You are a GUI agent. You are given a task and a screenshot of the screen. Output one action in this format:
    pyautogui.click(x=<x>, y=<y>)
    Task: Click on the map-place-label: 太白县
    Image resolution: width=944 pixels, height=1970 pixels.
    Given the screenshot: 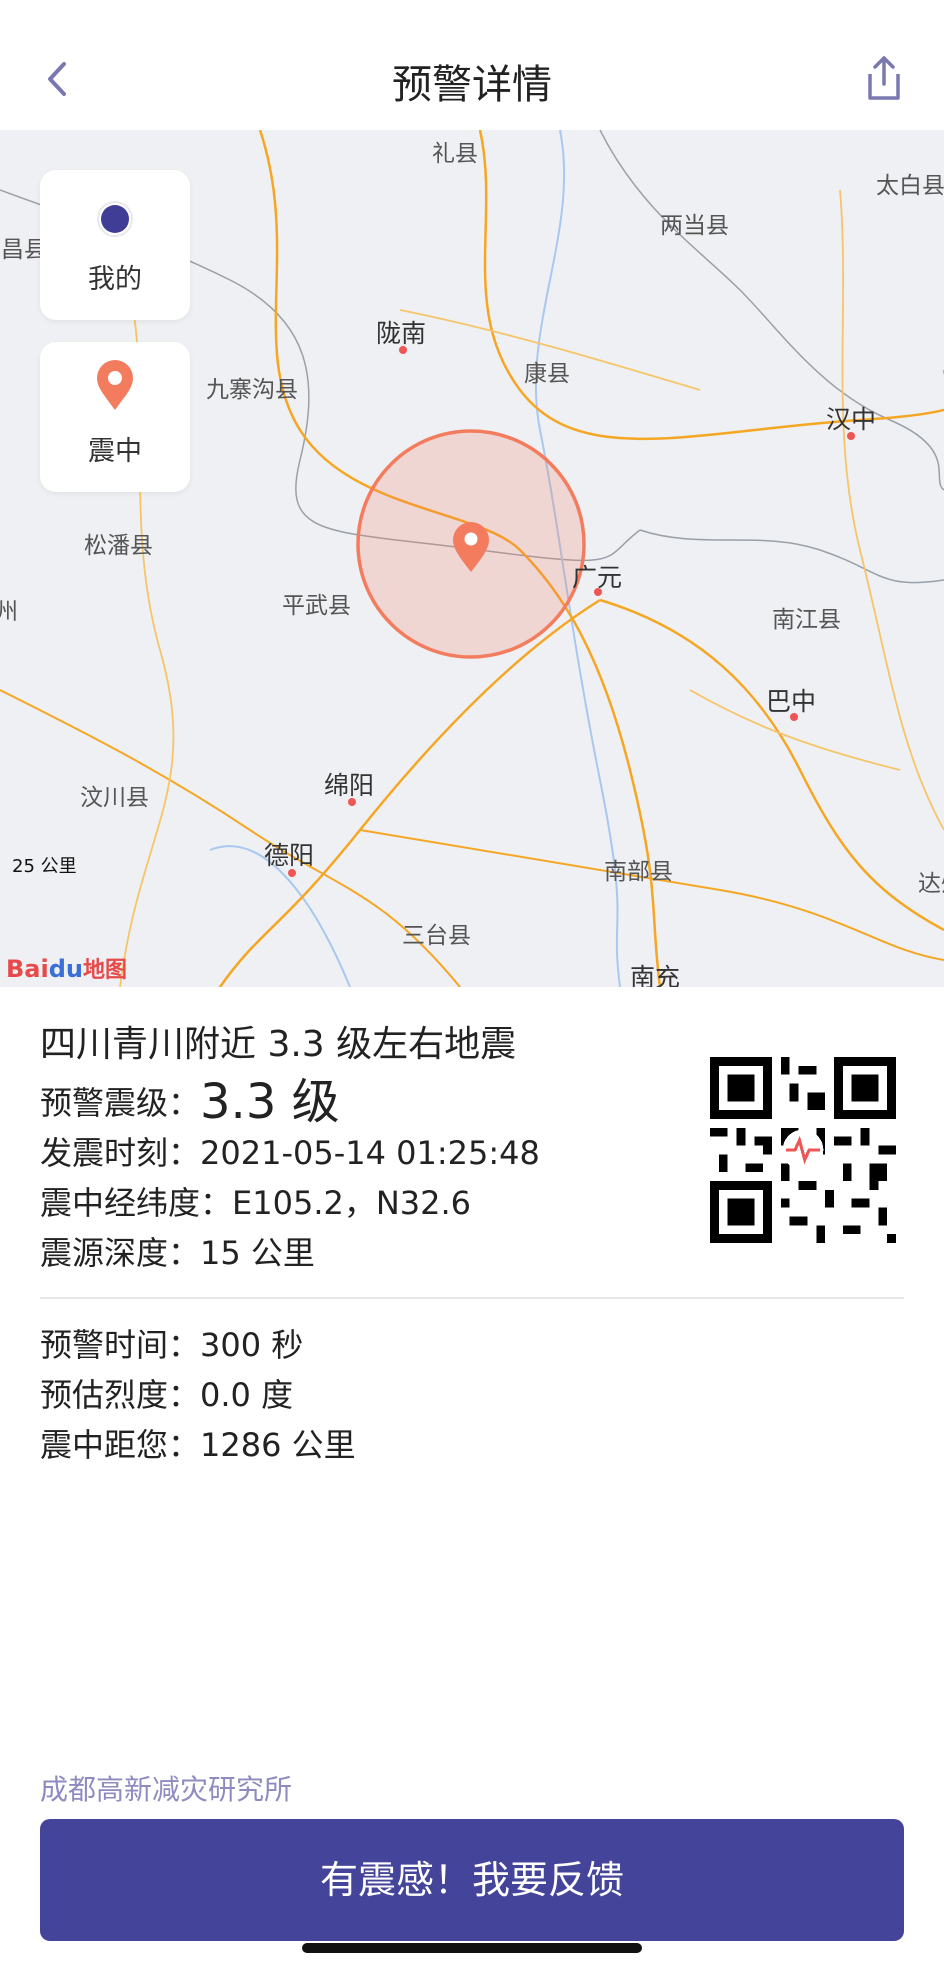 What is the action you would take?
    pyautogui.click(x=910, y=186)
    